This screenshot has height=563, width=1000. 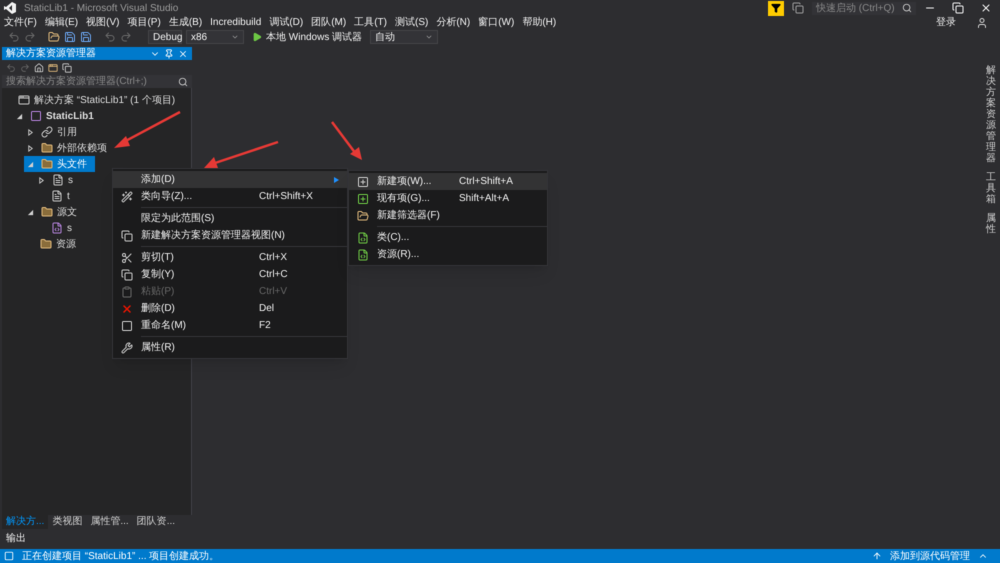 I want to click on menu-bar-item: 生成(B), so click(x=185, y=22).